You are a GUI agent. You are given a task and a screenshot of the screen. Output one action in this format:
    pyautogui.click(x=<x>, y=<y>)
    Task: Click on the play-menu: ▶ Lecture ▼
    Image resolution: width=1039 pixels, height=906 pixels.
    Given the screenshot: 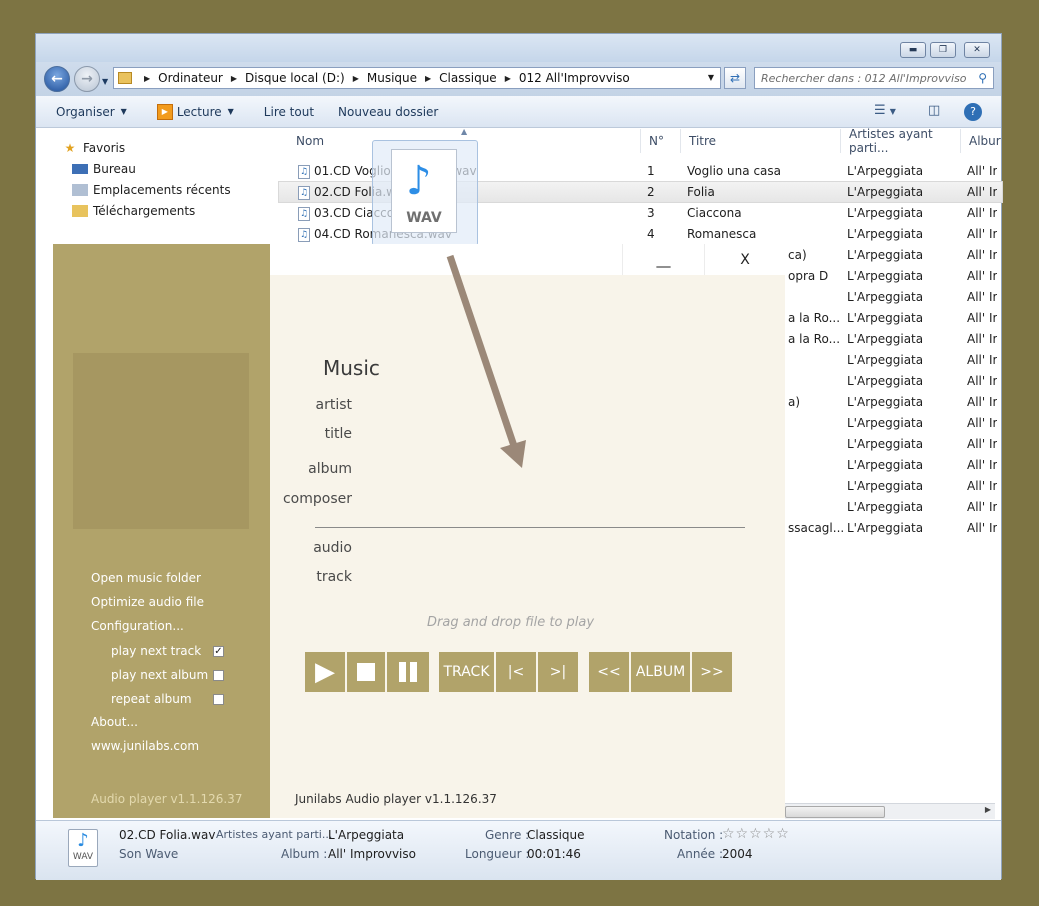 What is the action you would take?
    pyautogui.click(x=195, y=111)
    